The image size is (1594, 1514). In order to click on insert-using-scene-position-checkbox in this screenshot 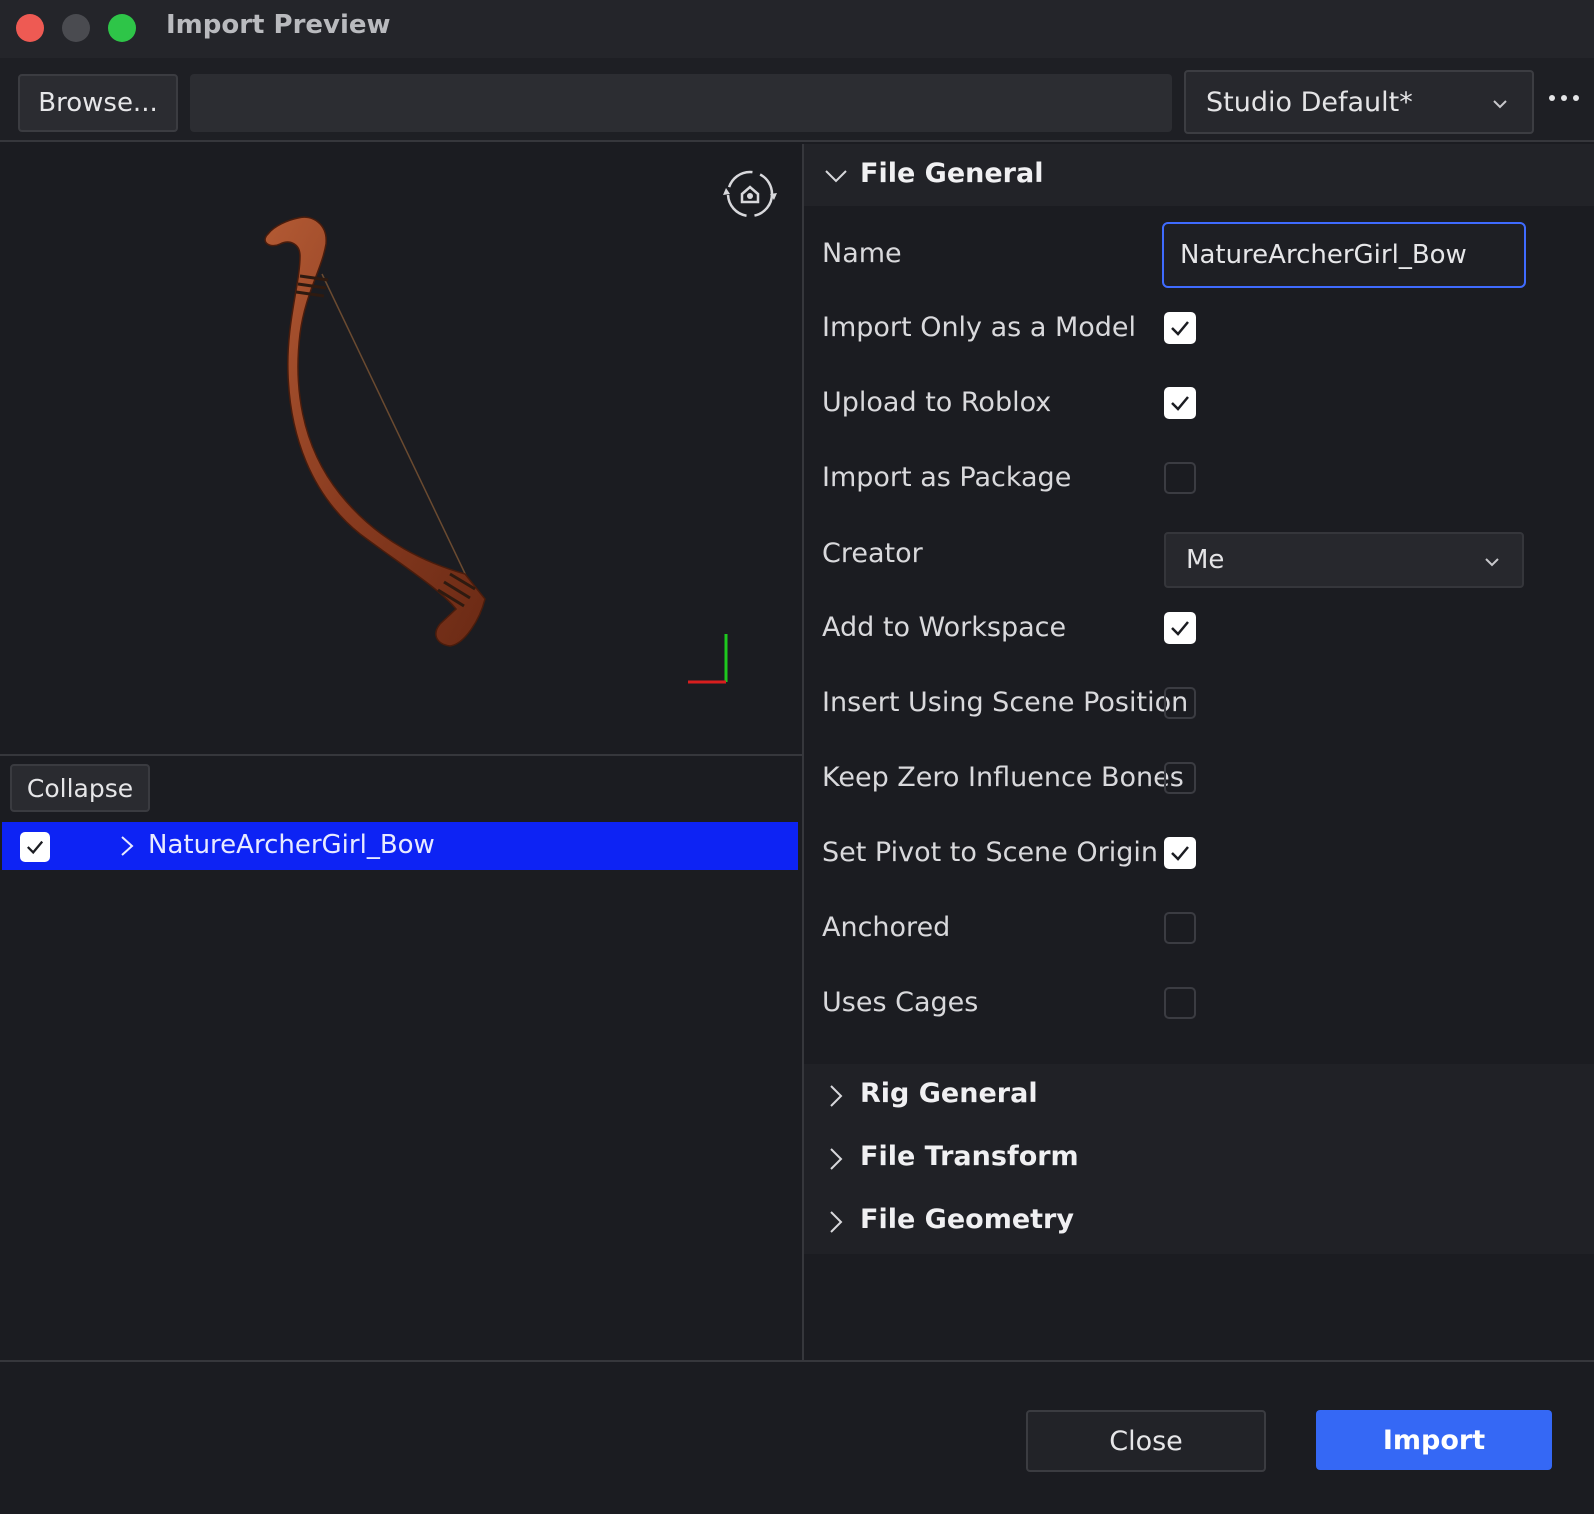, I will do `click(1180, 703)`.